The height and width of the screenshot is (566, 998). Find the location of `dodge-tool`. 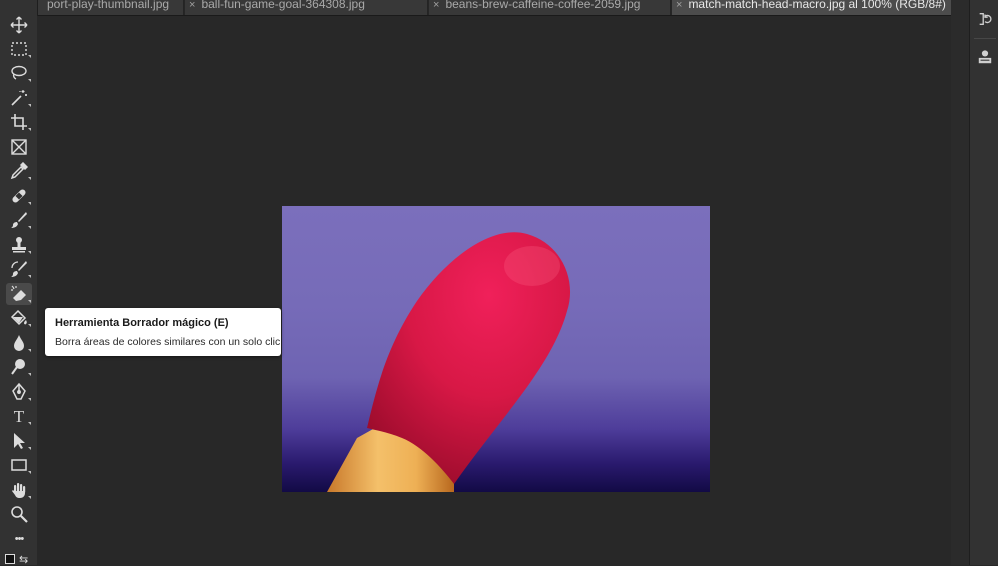

dodge-tool is located at coordinates (19, 367).